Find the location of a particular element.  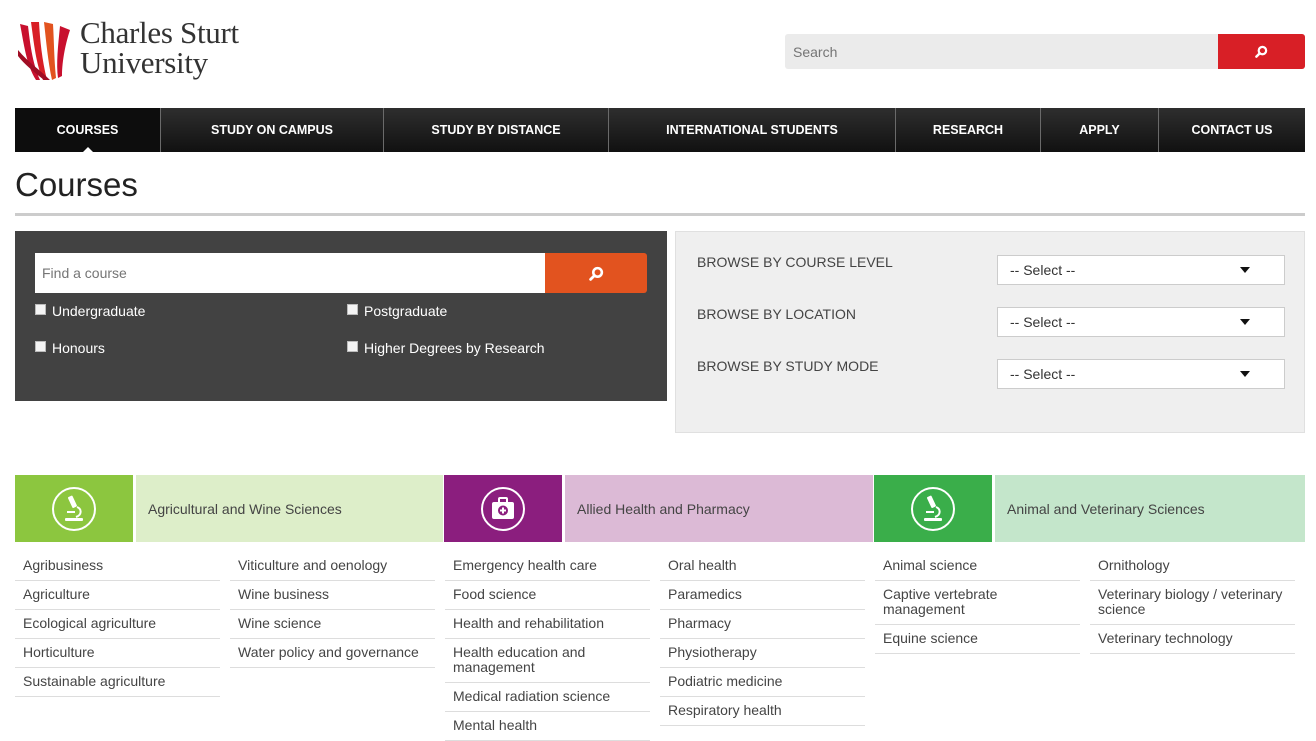

site-search-button is located at coordinates (1261, 51).